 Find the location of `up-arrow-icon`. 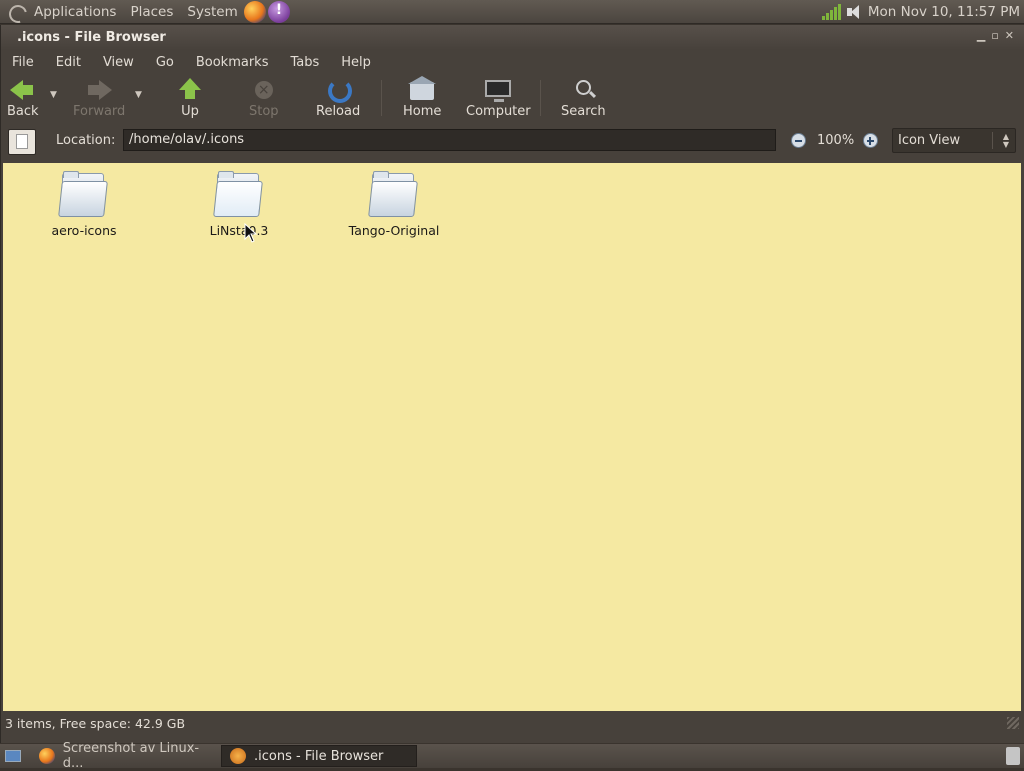

up-arrow-icon is located at coordinates (190, 90).